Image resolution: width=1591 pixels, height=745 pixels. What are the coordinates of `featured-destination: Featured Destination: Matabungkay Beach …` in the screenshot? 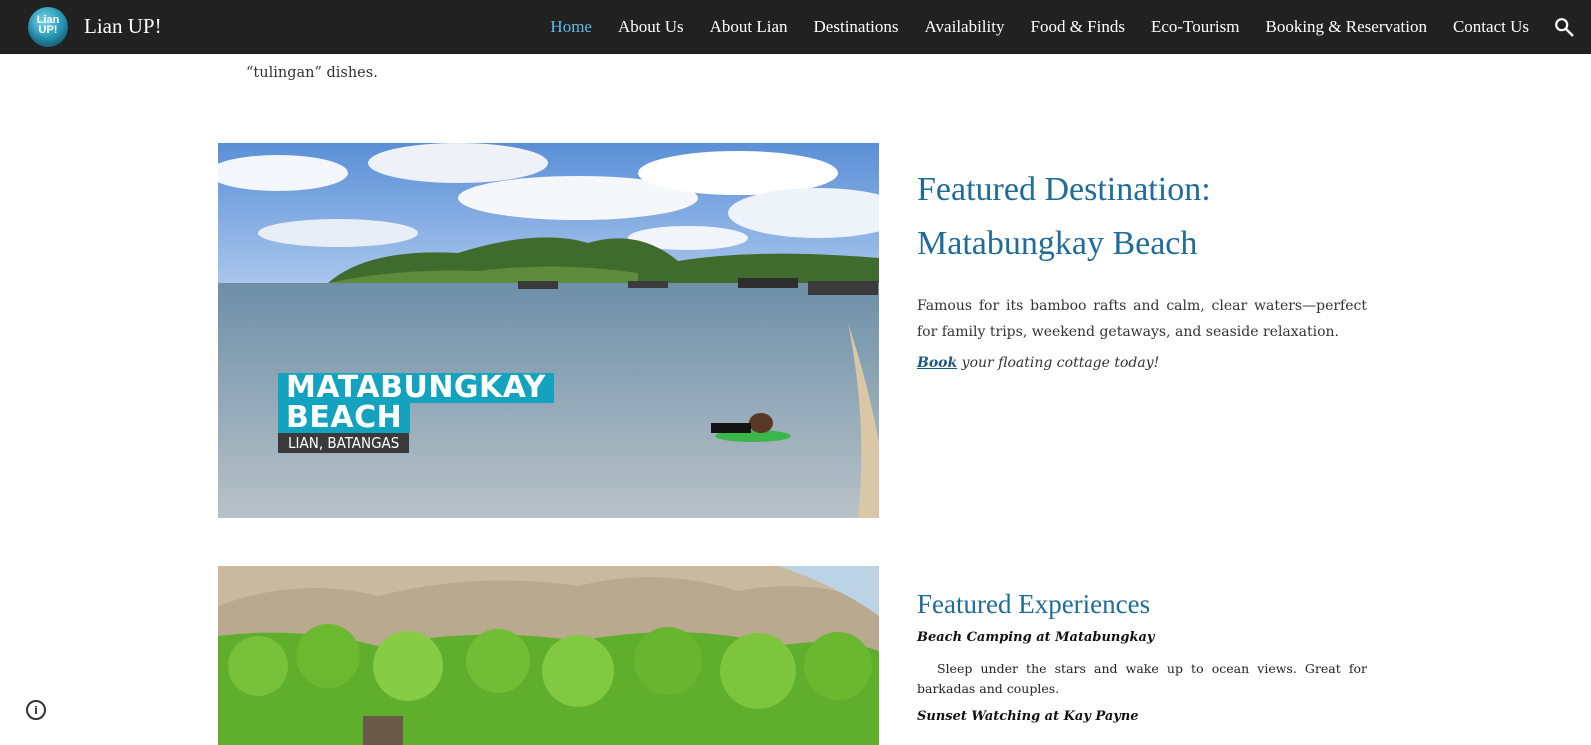 It's located at (1142, 267).